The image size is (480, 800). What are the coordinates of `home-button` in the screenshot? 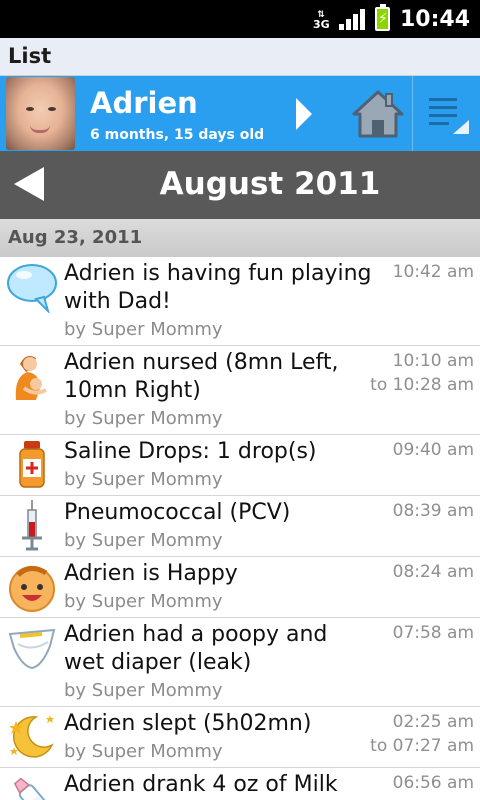 It's located at (378, 113).